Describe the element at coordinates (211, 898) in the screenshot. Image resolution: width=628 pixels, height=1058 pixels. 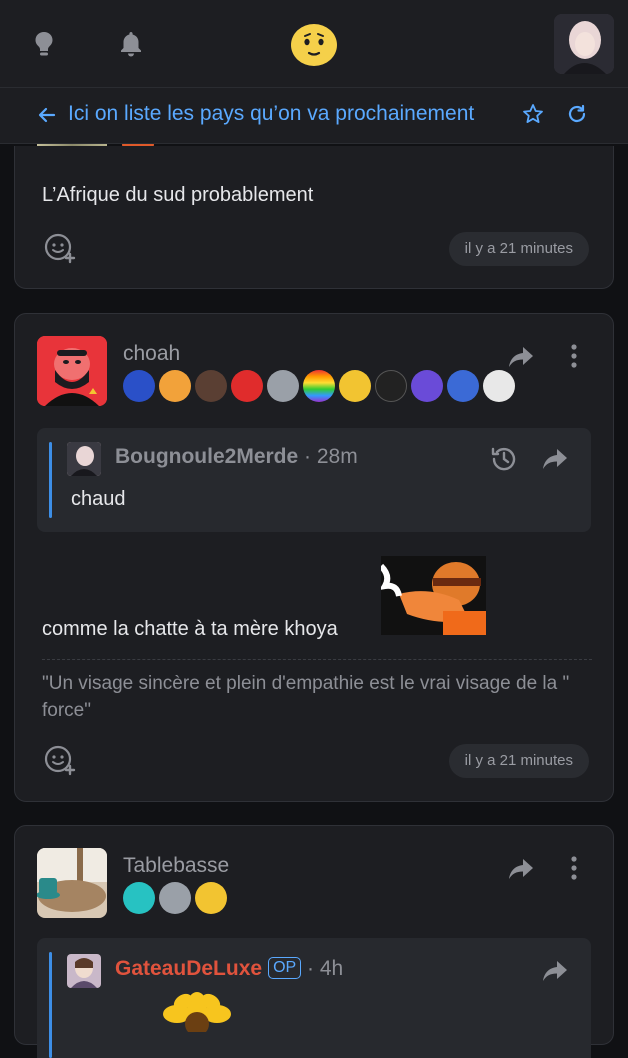
I see `badge-party-icon` at that location.